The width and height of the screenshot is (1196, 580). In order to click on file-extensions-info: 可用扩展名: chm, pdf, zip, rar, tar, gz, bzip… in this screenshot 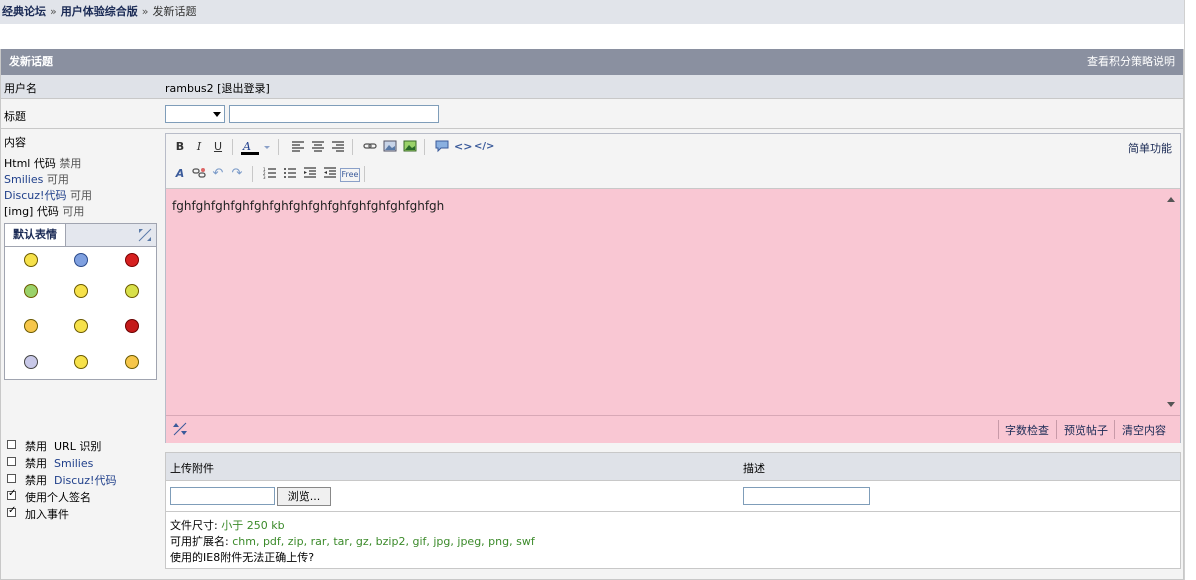, I will do `click(352, 541)`.